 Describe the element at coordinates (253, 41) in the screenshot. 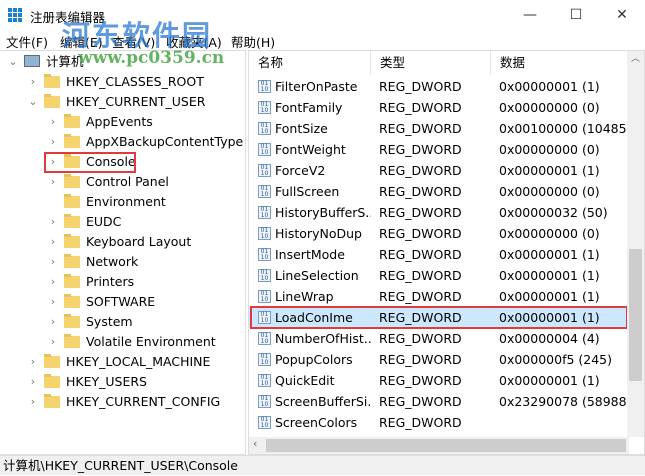

I see `menu-help: 帮助(H)` at that location.